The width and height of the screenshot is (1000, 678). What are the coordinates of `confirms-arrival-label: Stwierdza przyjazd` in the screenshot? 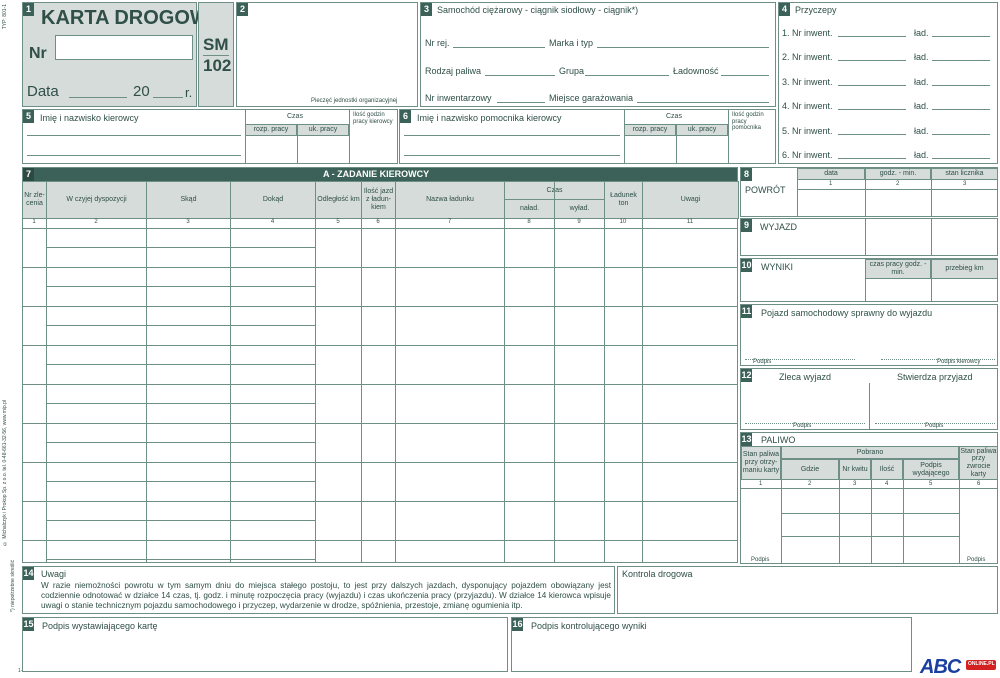 It's located at (935, 377).